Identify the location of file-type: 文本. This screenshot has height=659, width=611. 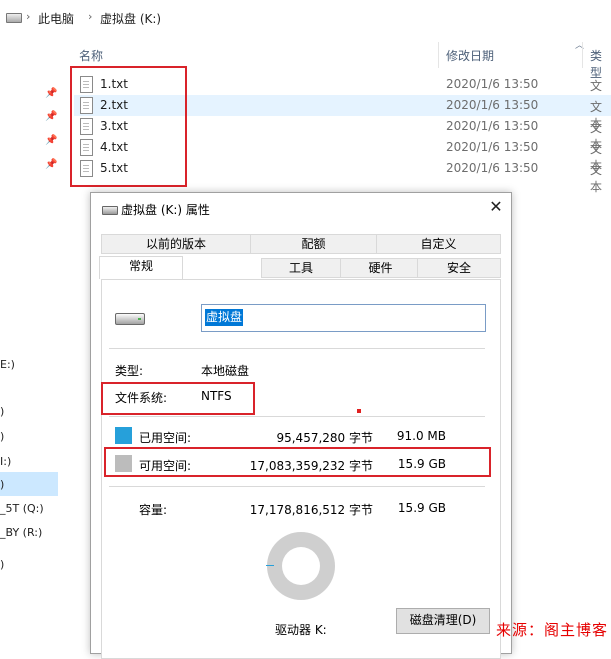
(596, 178).